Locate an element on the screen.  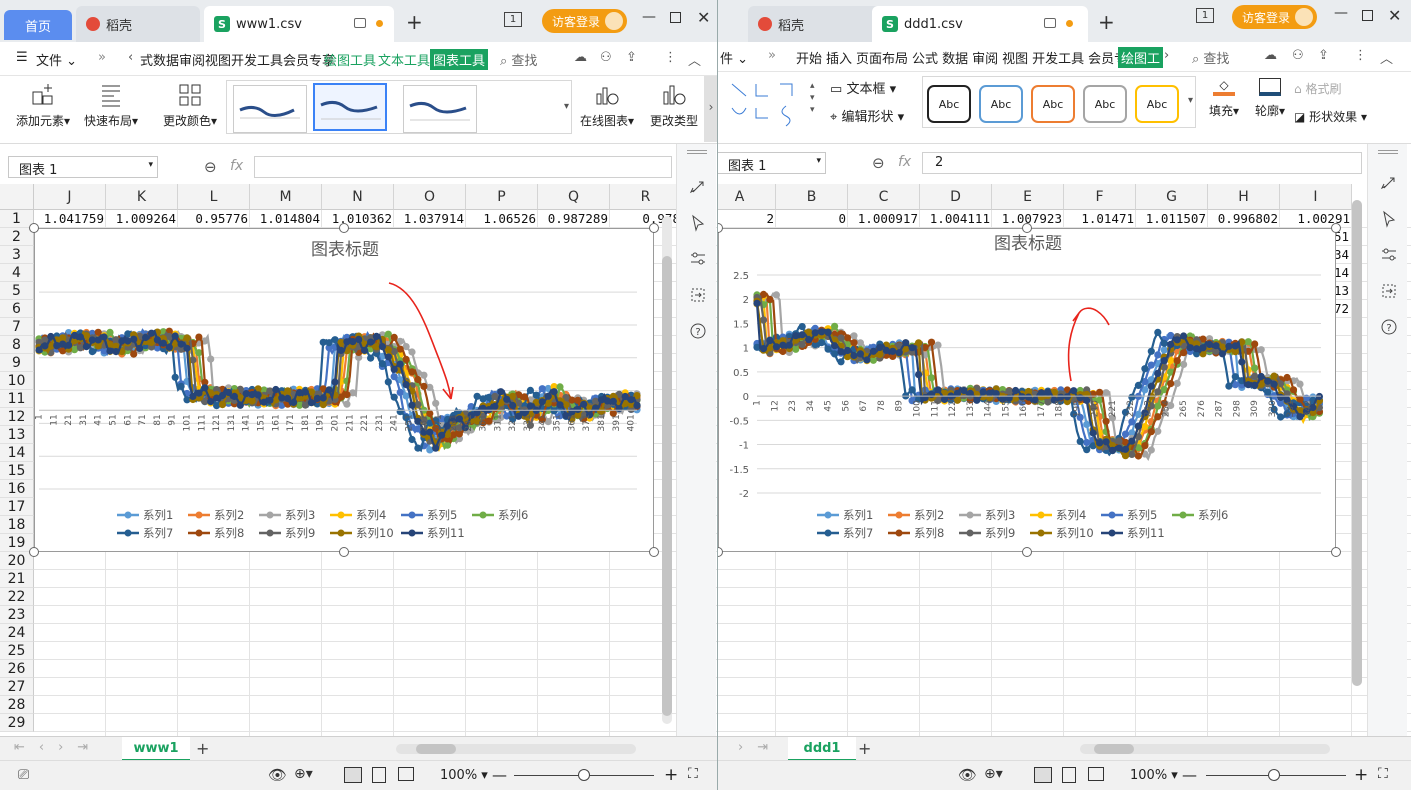
tab-home: 首页 is located at coordinates (38, 25).